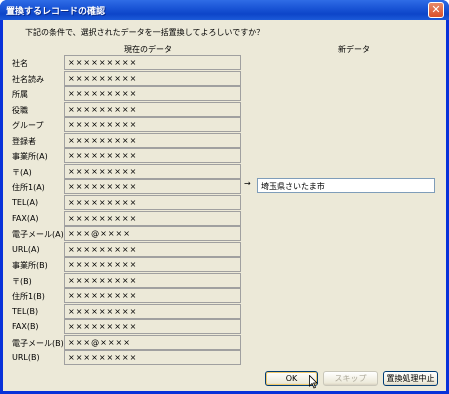 Image resolution: width=449 pixels, height=394 pixels. What do you see at coordinates (247, 183) in the screenshot?
I see `replace-arrow: →` at bounding box center [247, 183].